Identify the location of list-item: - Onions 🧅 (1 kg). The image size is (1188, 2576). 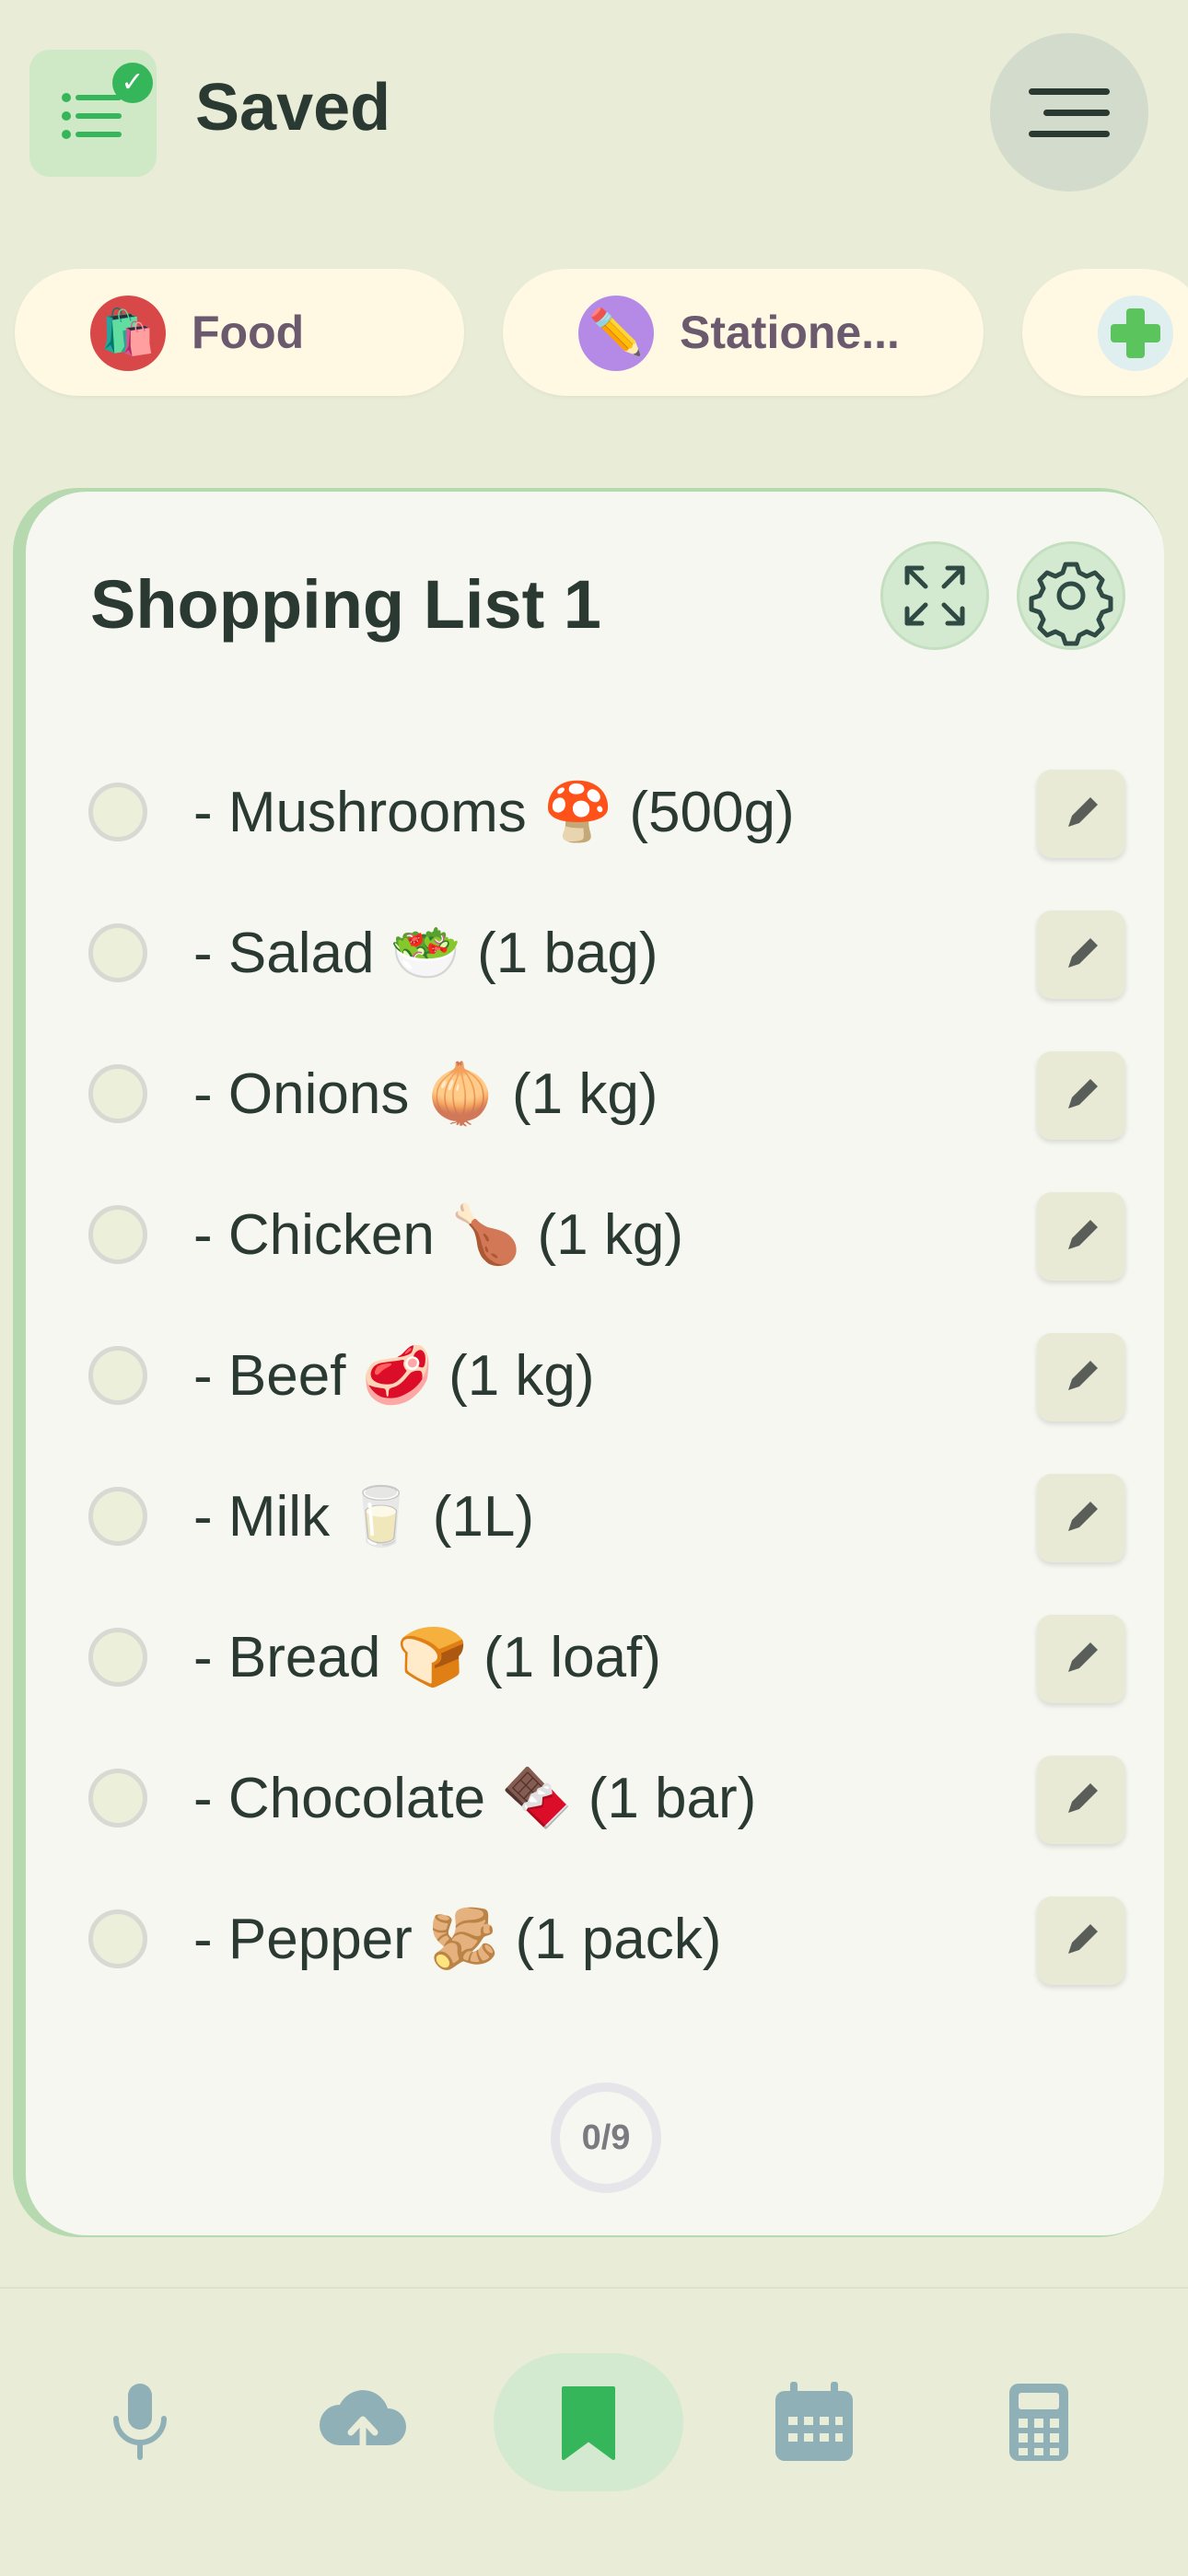
(595, 1094).